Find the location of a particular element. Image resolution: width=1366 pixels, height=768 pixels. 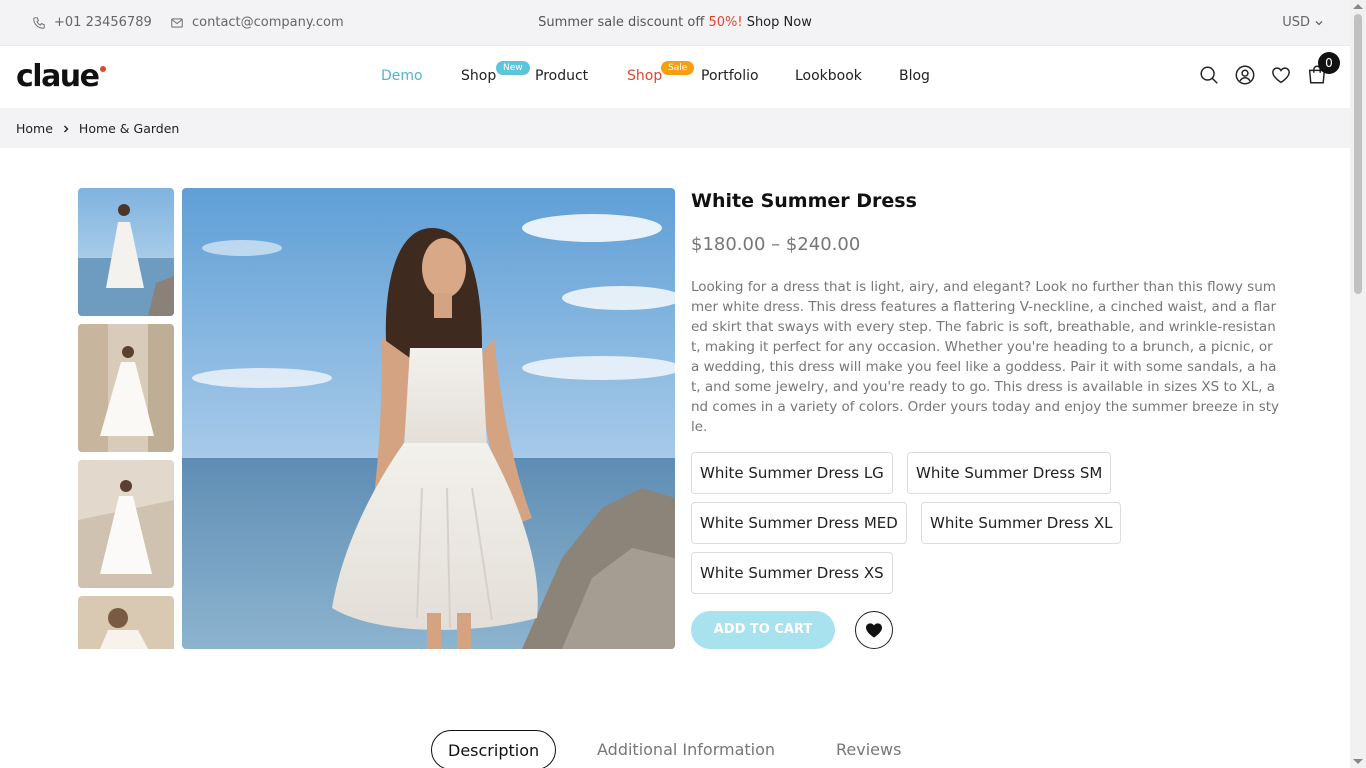

product-title: White Summer Dress is located at coordinates (804, 201).